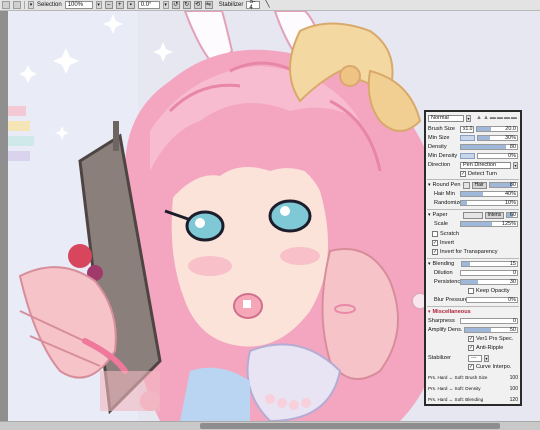 The height and width of the screenshot is (430, 540). What do you see at coordinates (490, 348) in the screenshot?
I see `anti-ripple-label: Anti-Ripple` at bounding box center [490, 348].